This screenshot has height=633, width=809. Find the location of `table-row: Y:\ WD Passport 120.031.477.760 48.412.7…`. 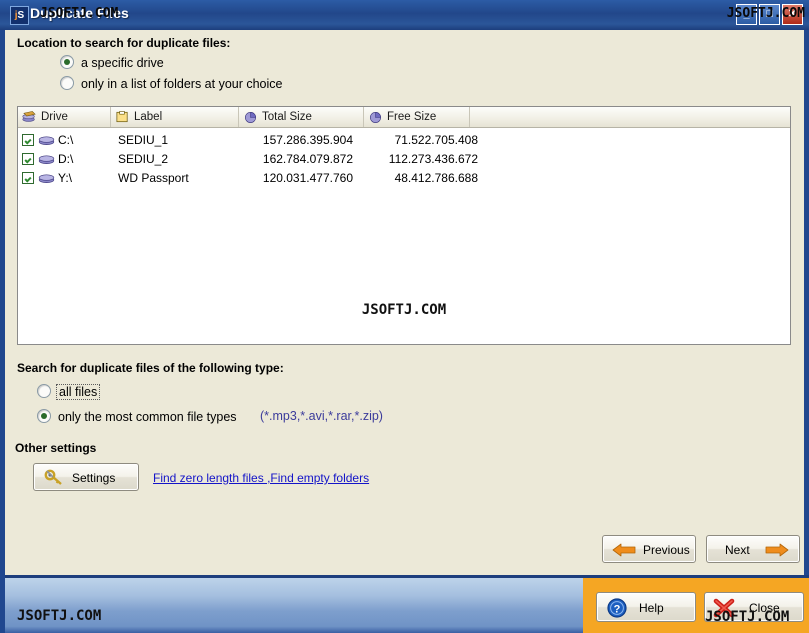

table-row: Y:\ WD Passport 120.031.477.760 48.412.7… is located at coordinates (404, 178).